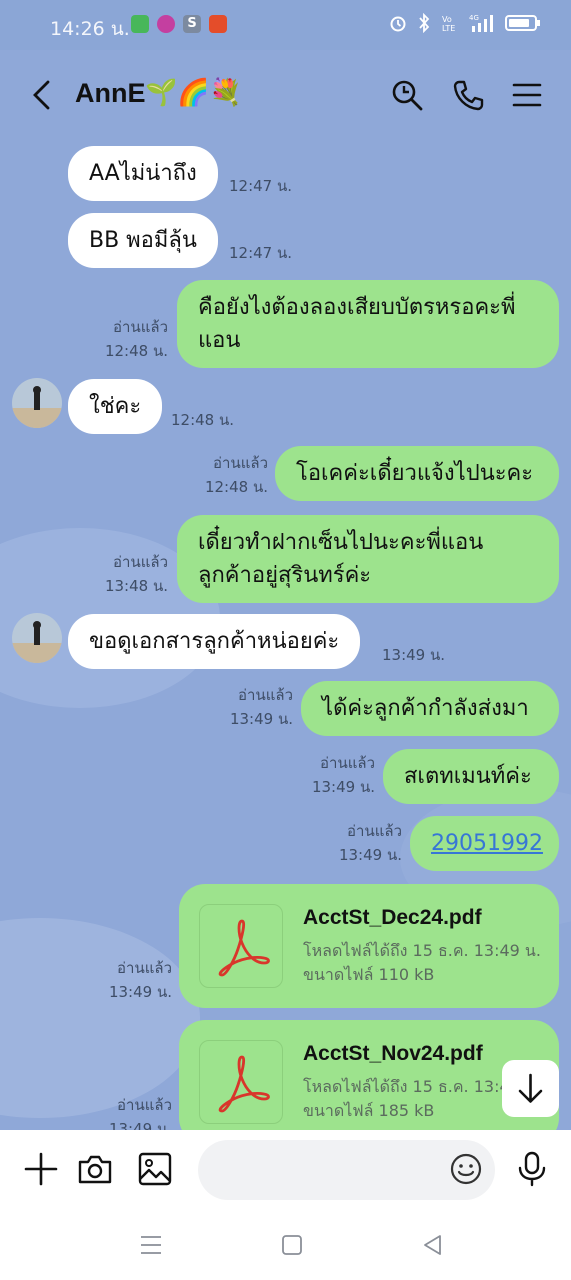  I want to click on file-name: AcctSt_Dec24.pdf, so click(392, 917).